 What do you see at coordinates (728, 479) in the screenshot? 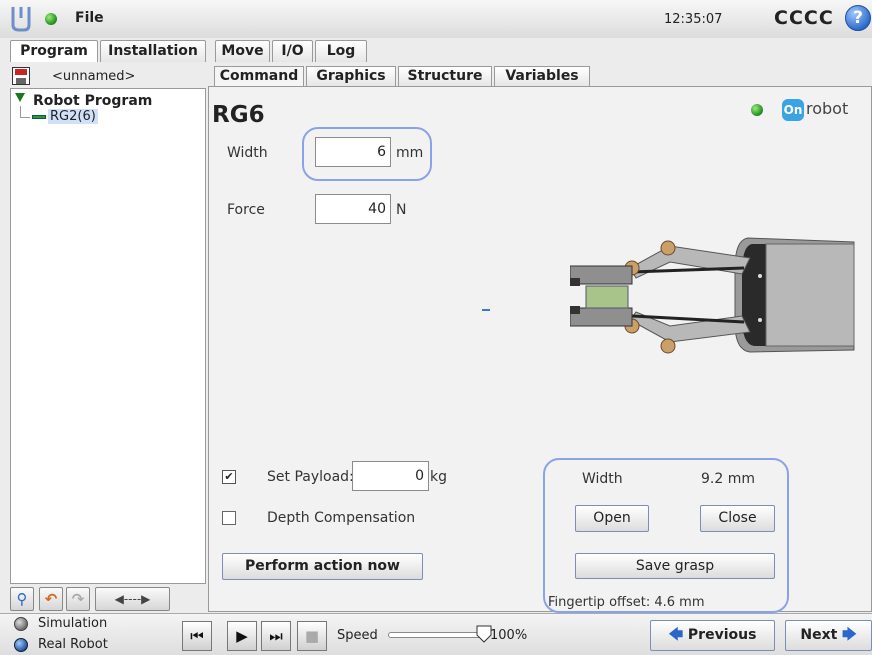
I see `grip-width-value: 9.2 mm` at bounding box center [728, 479].